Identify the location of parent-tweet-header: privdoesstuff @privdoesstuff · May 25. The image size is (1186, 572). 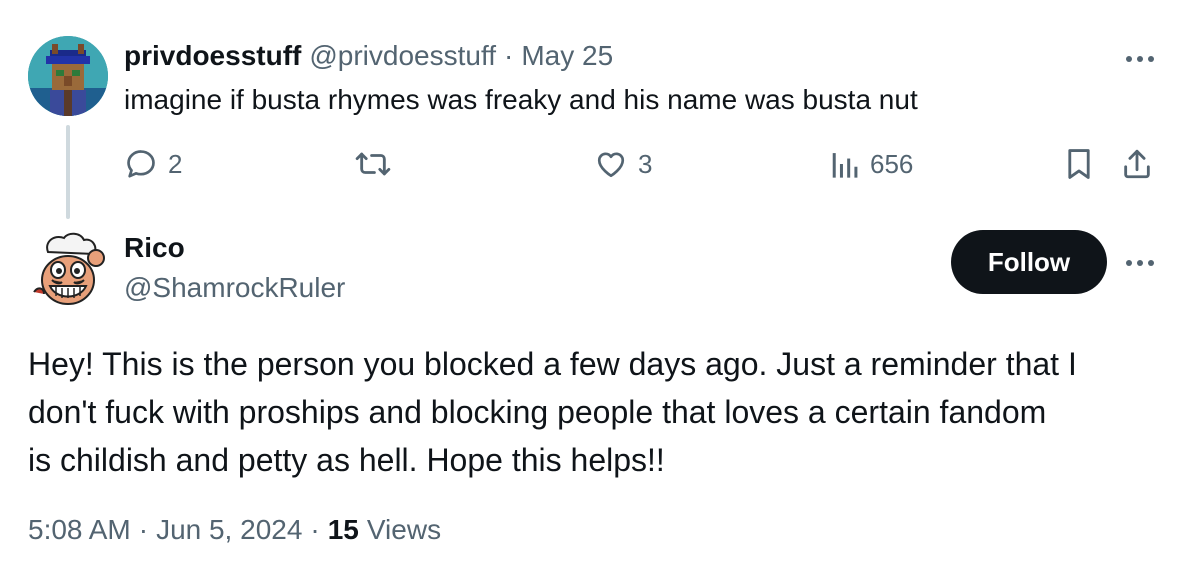
(368, 56).